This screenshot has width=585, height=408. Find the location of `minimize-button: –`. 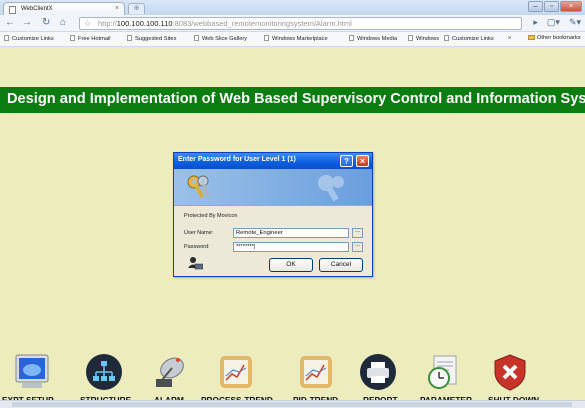

minimize-button: – is located at coordinates (535, 6).